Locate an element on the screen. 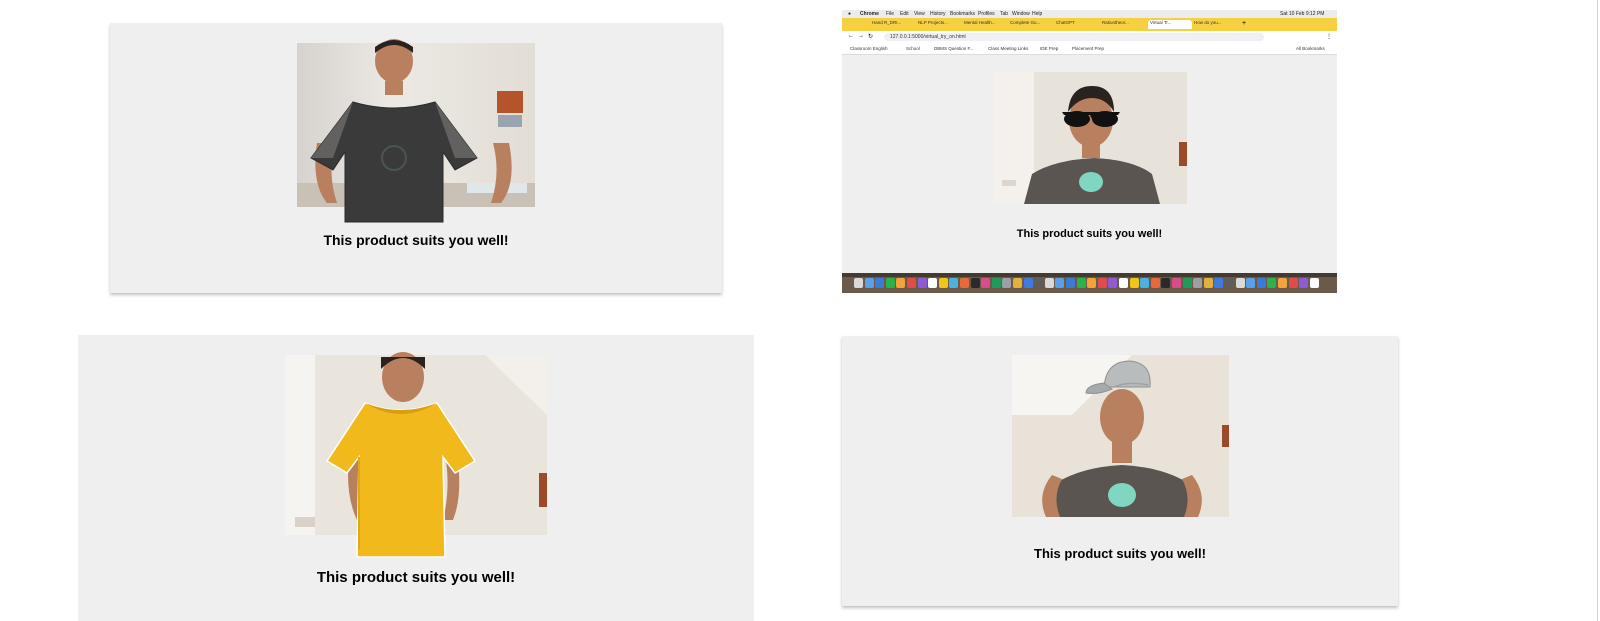  forward-icon: → is located at coordinates (861, 36).